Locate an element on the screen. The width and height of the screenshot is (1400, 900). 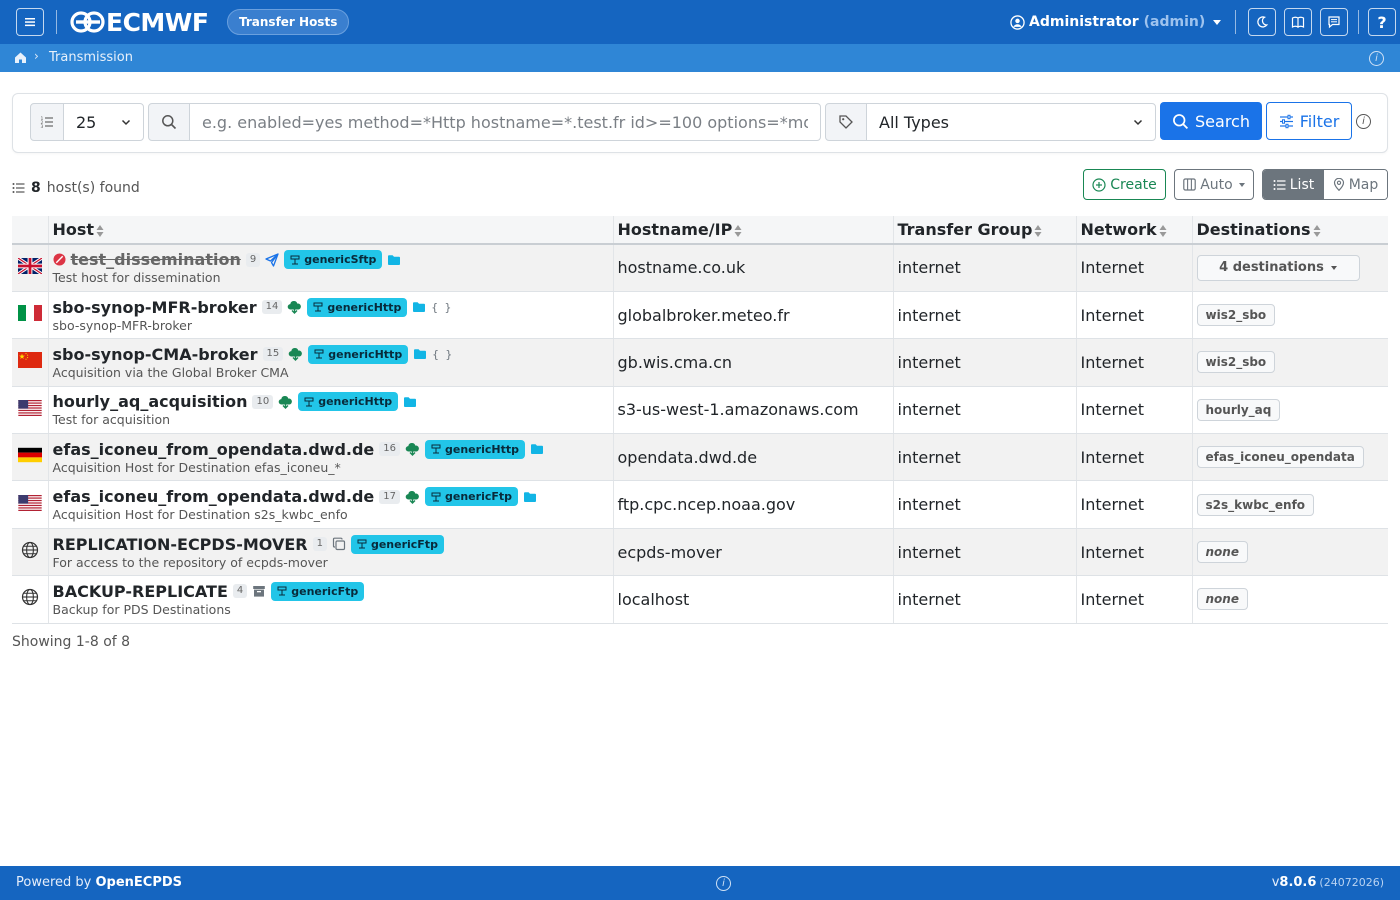
theme-toggle-button is located at coordinates (1262, 22).